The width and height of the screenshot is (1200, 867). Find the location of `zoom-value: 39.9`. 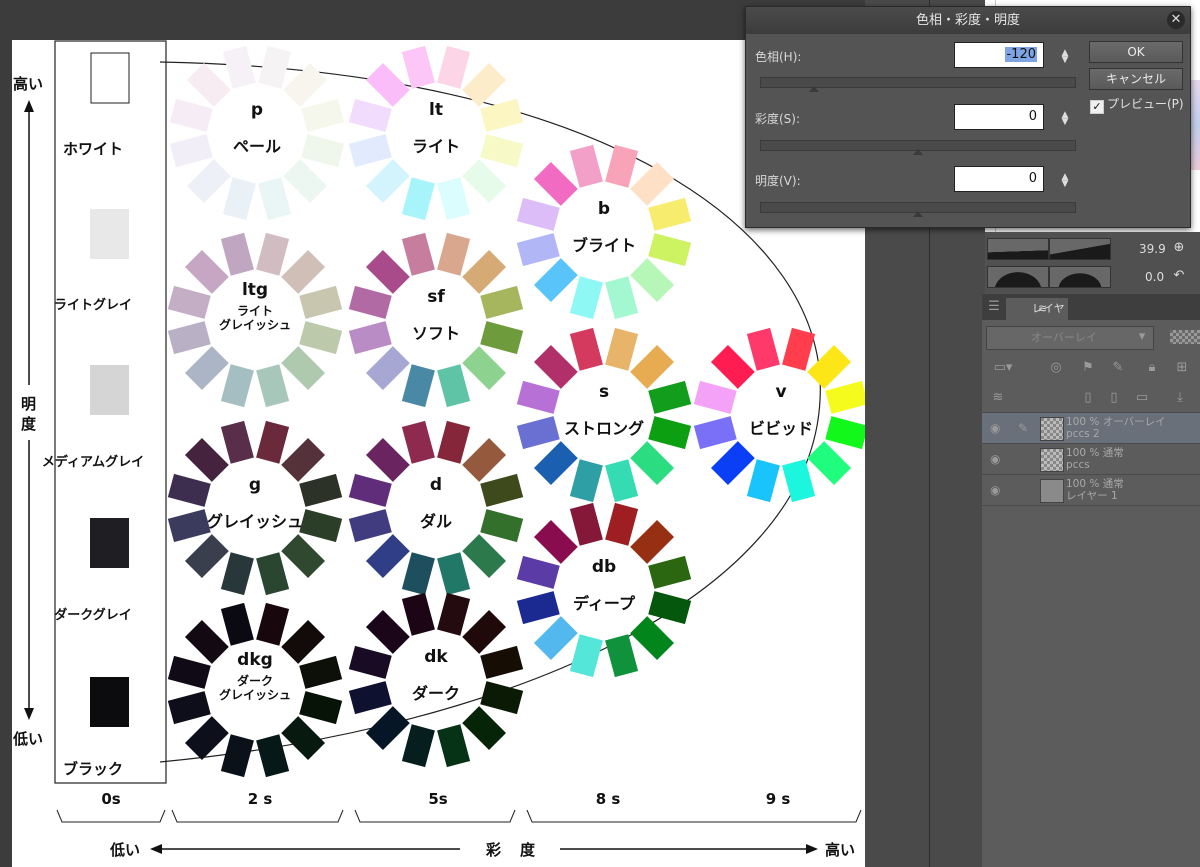

zoom-value: 39.9 is located at coordinates (1152, 249).